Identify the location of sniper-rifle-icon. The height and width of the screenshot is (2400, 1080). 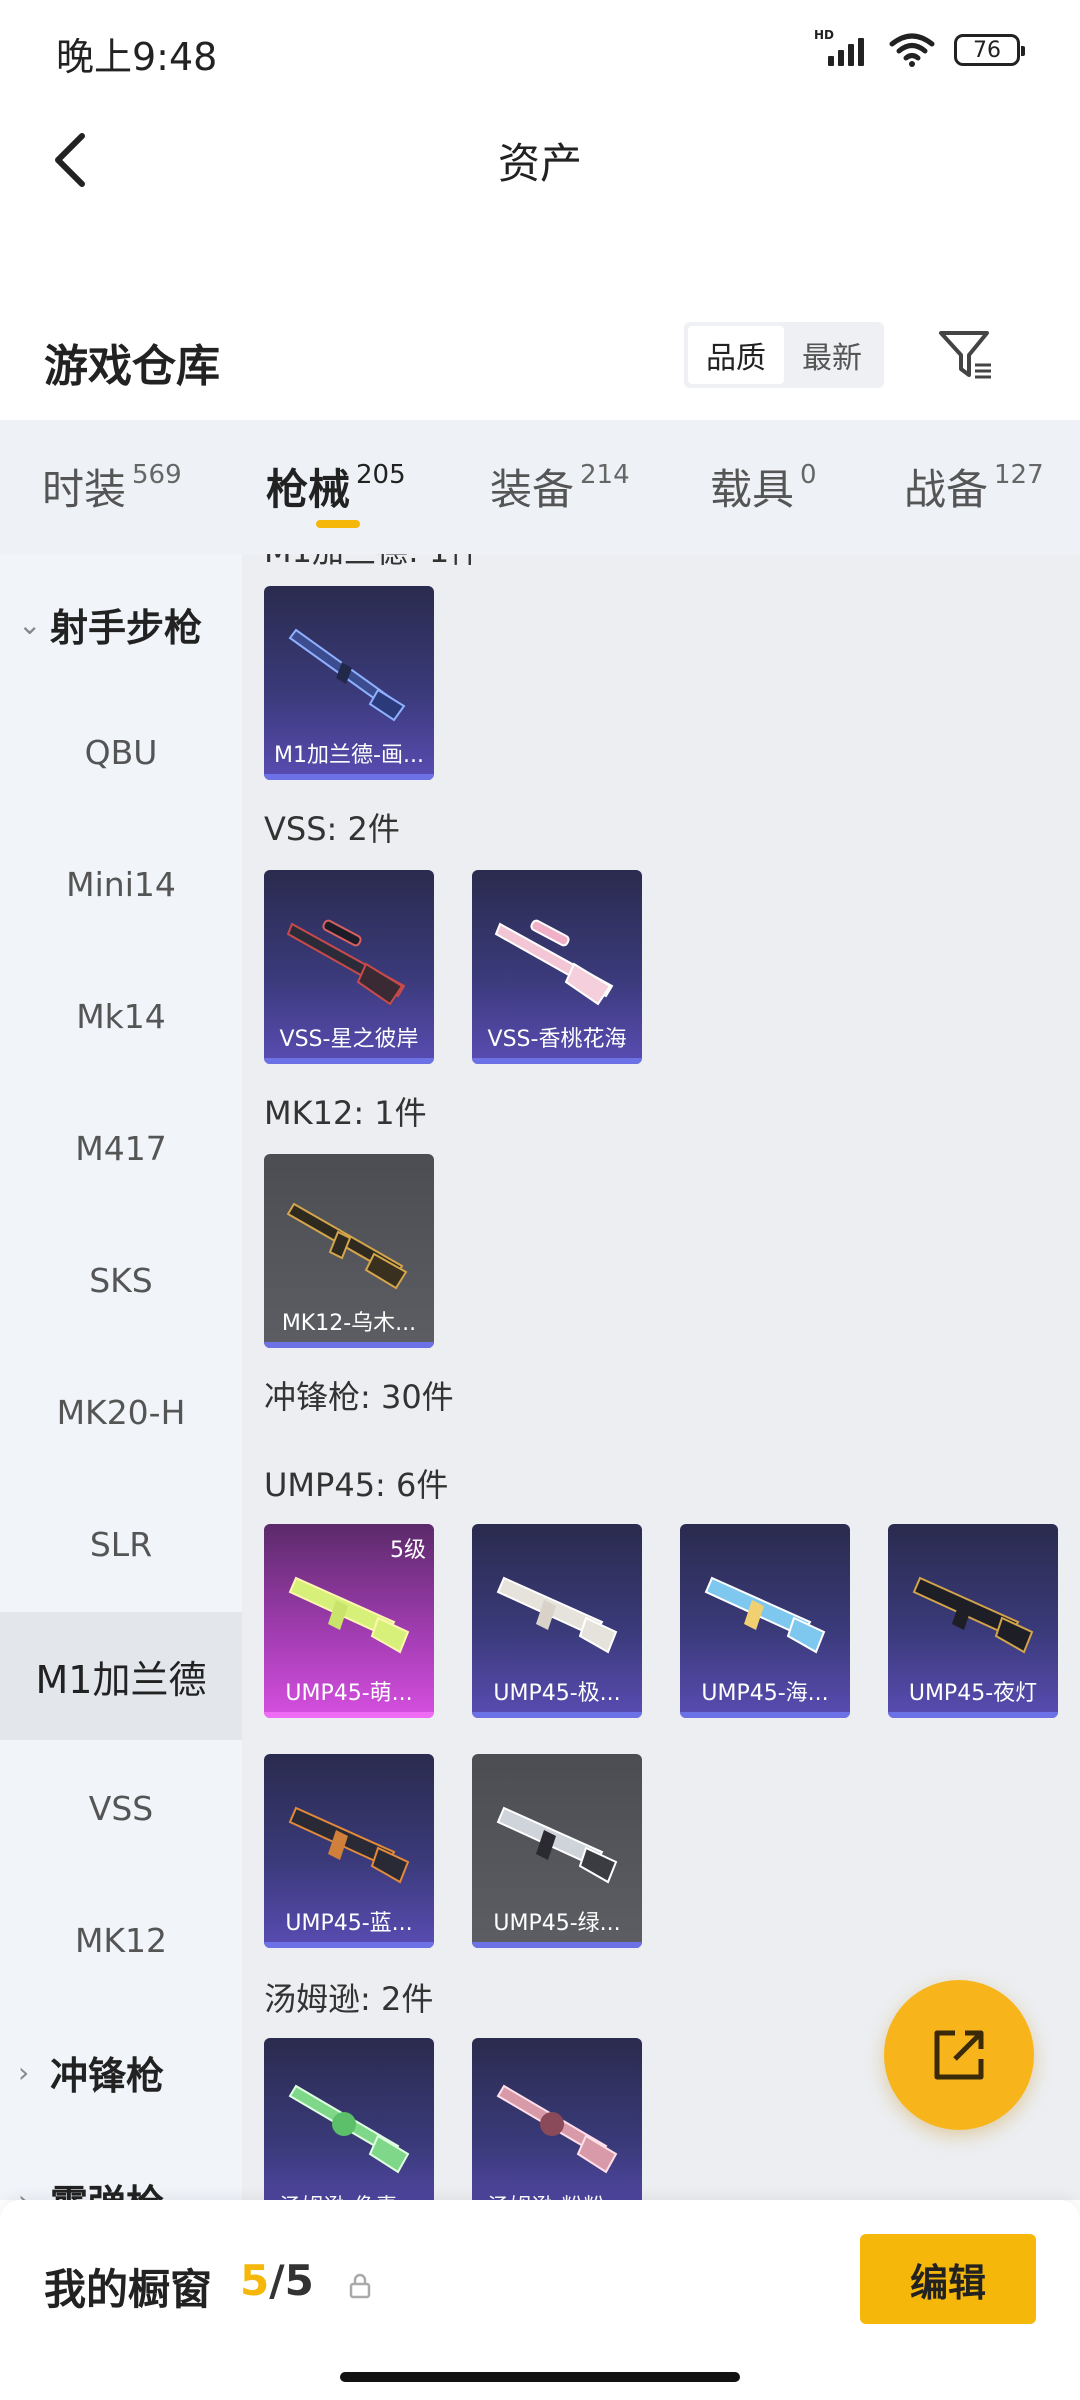
(554, 962).